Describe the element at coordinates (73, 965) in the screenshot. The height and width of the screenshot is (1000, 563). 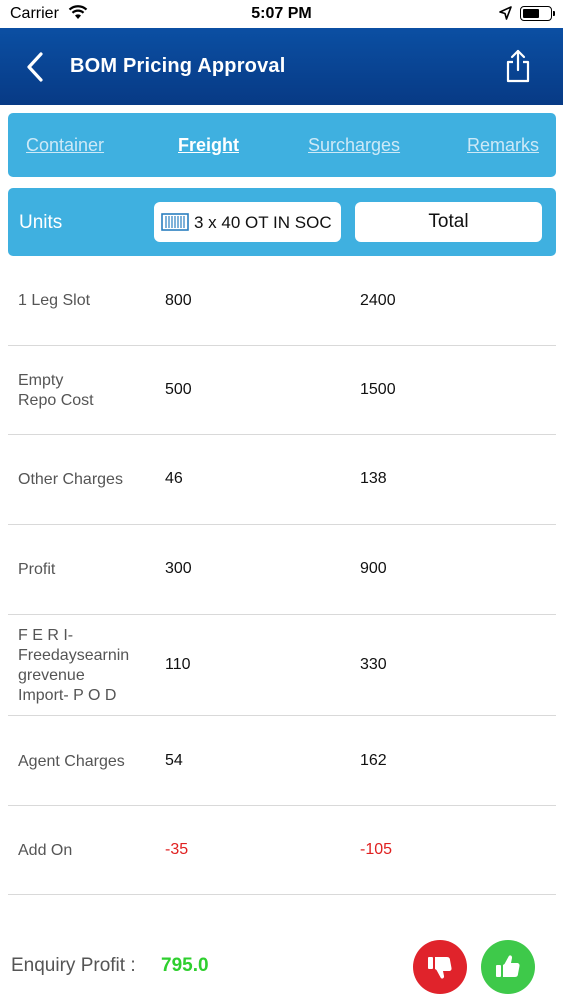
I see `enquiry-profit-label: Enquiry Profit :` at that location.